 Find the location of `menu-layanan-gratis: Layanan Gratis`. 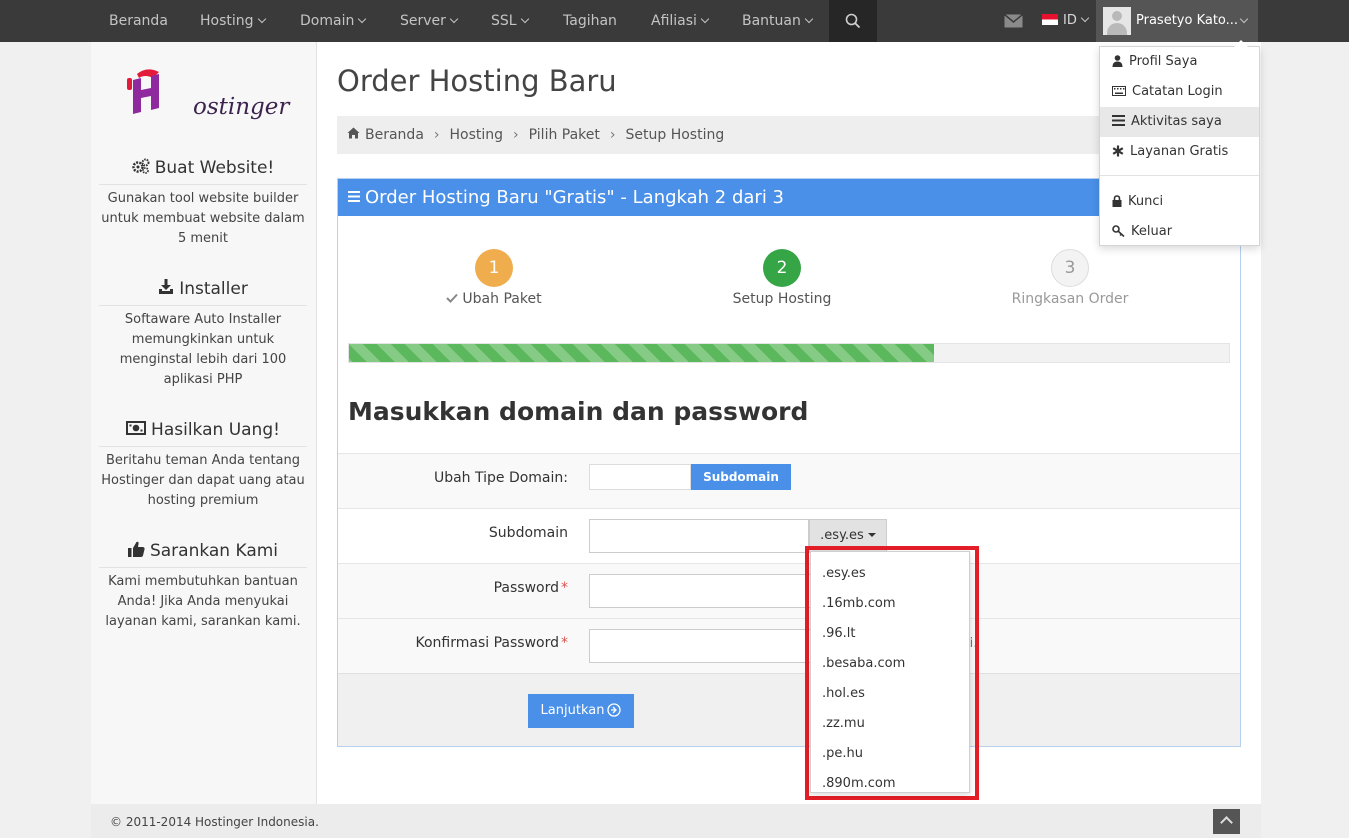

menu-layanan-gratis: Layanan Gratis is located at coordinates (1179, 152).